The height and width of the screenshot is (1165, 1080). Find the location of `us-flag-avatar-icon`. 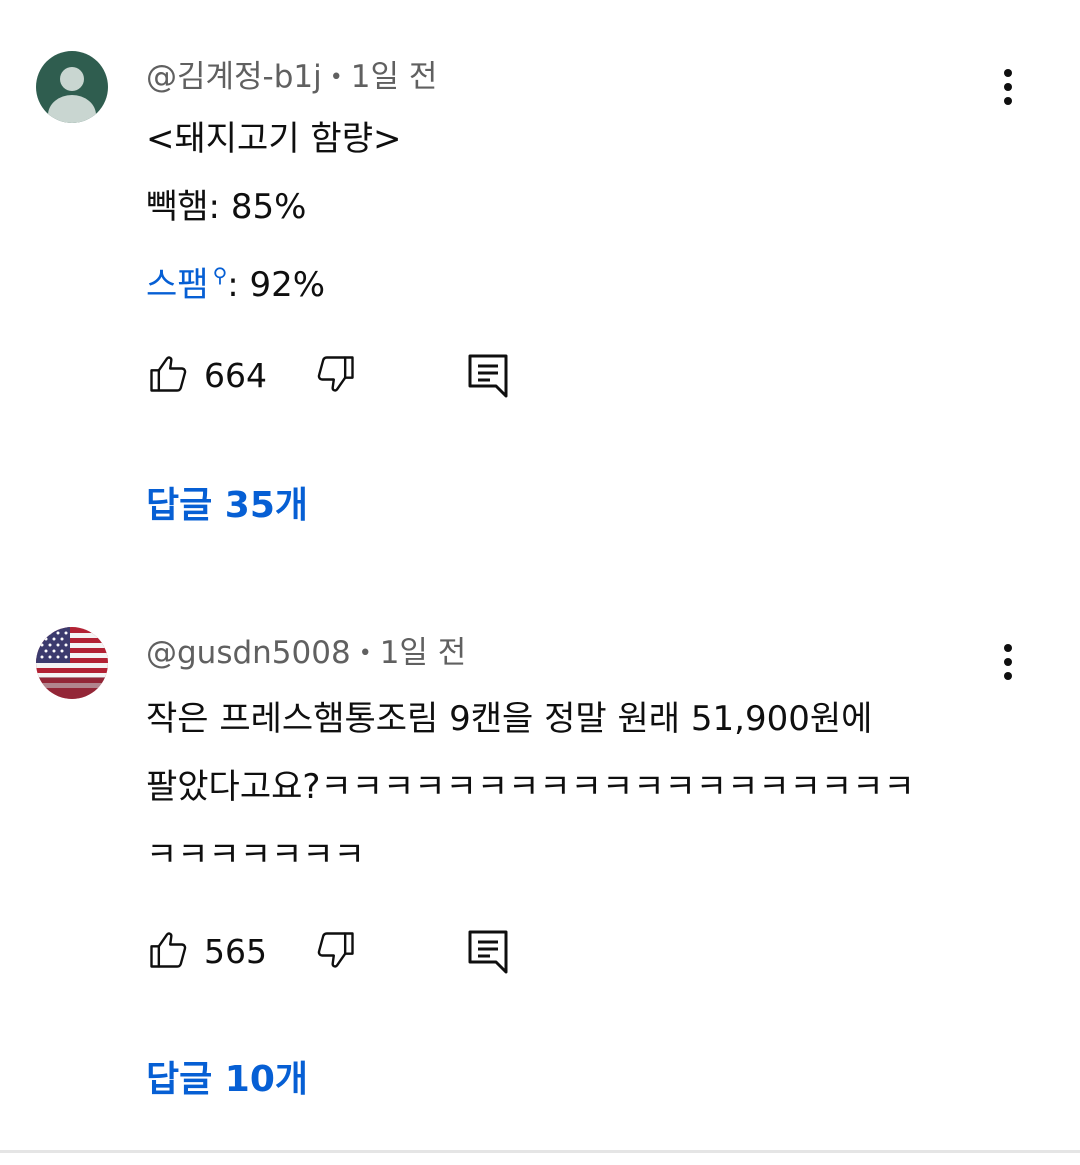

us-flag-avatar-icon is located at coordinates (72, 663).